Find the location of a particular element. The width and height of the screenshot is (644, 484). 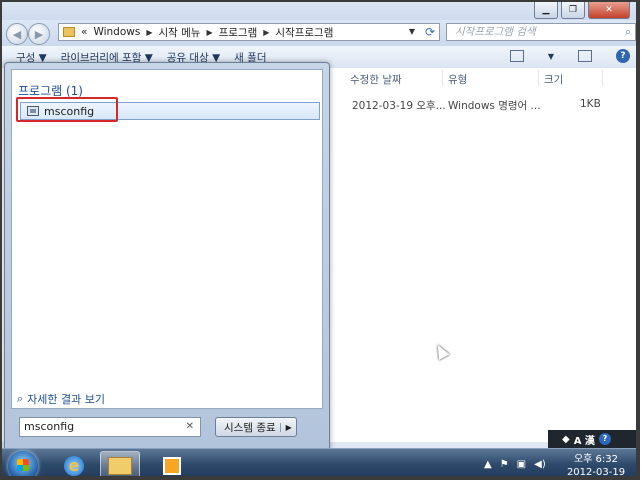

action-center-flag-icon: ⚑ is located at coordinates (504, 464).